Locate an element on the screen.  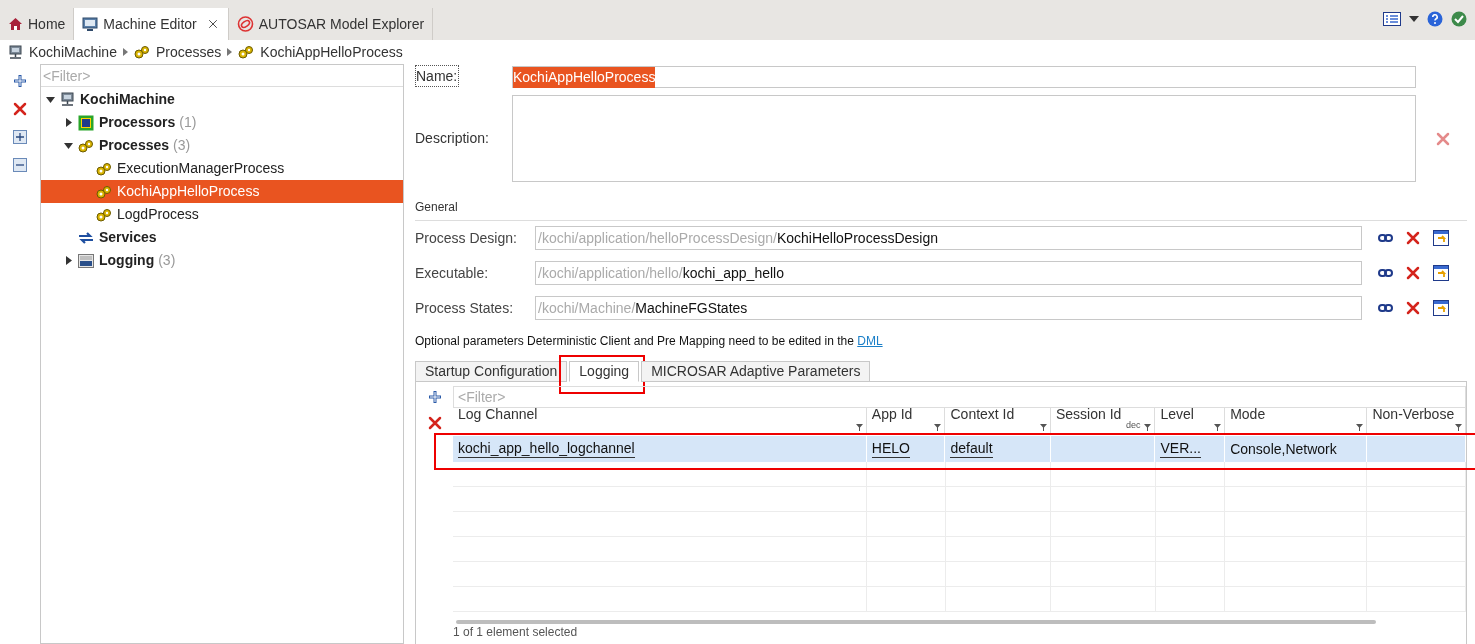
breadcrumb-item: KochiAppHelloProcess is located at coordinates (320, 52).